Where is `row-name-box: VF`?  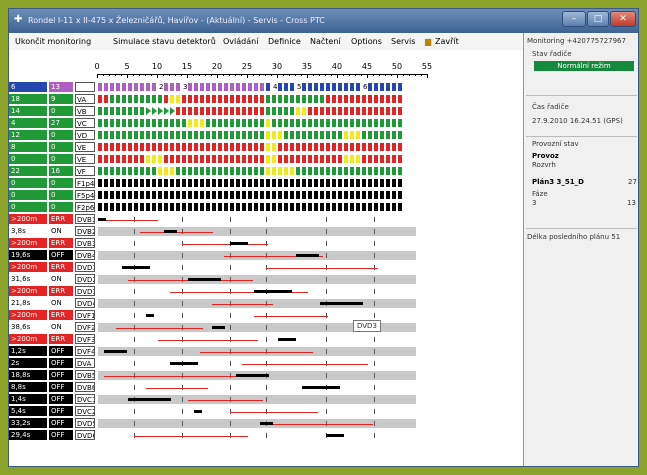 row-name-box: VF is located at coordinates (85, 171).